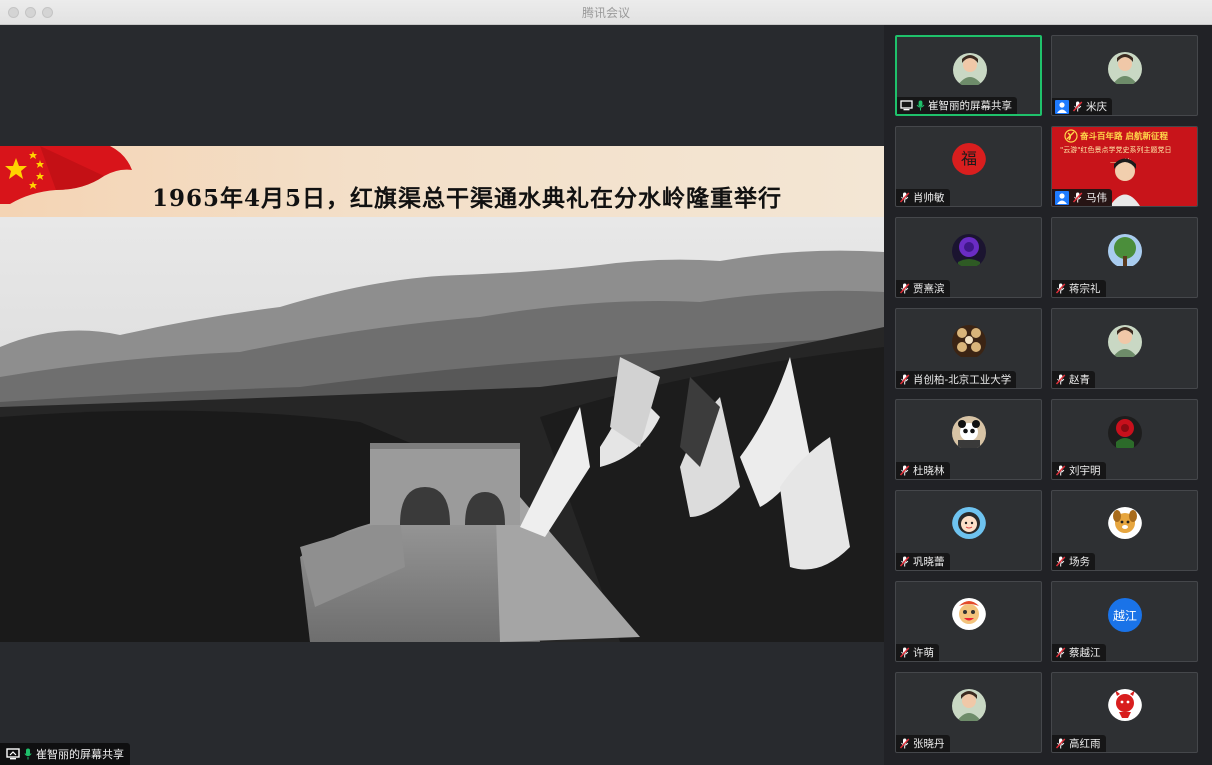  I want to click on participant-tile: 巩晓蕾, so click(968, 530).